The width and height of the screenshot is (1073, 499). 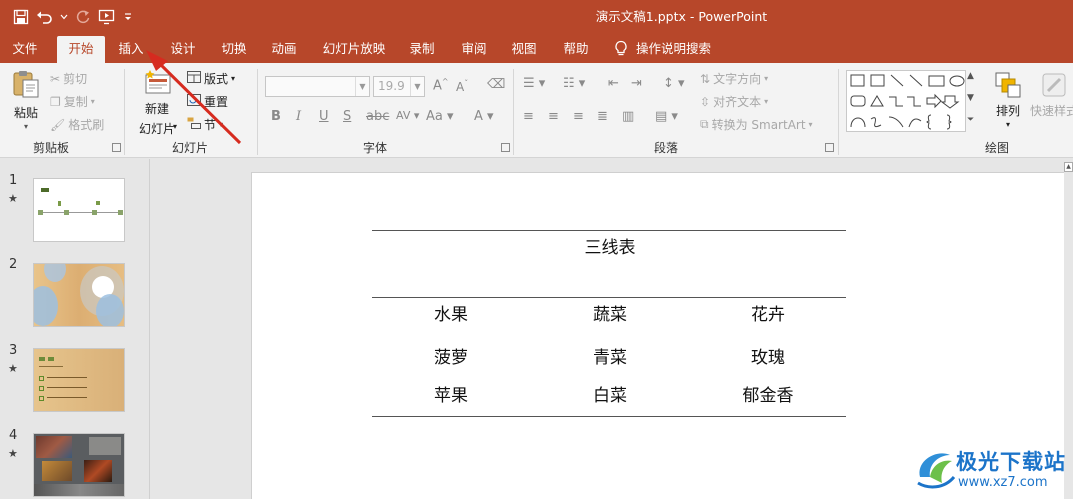 I want to click on table-header-rule, so click(x=609, y=297).